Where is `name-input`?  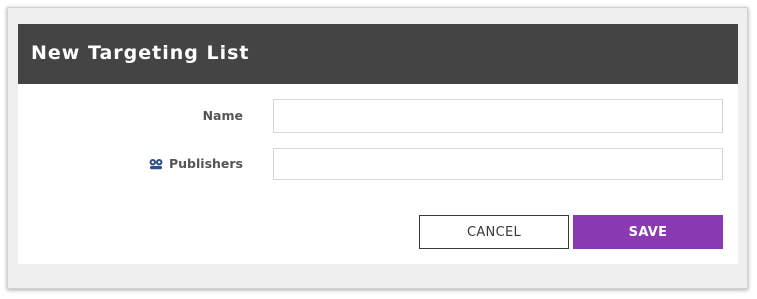
name-input is located at coordinates (498, 116).